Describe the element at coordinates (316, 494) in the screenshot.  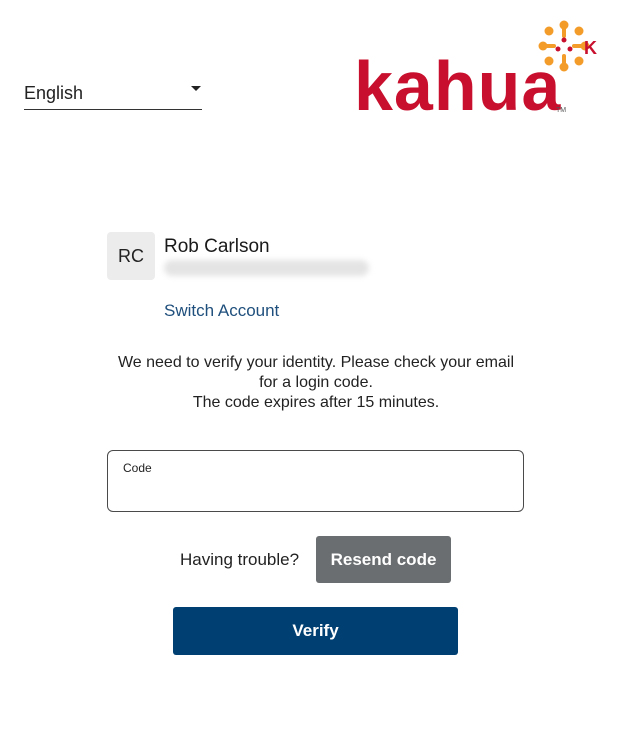
I see `code-input` at that location.